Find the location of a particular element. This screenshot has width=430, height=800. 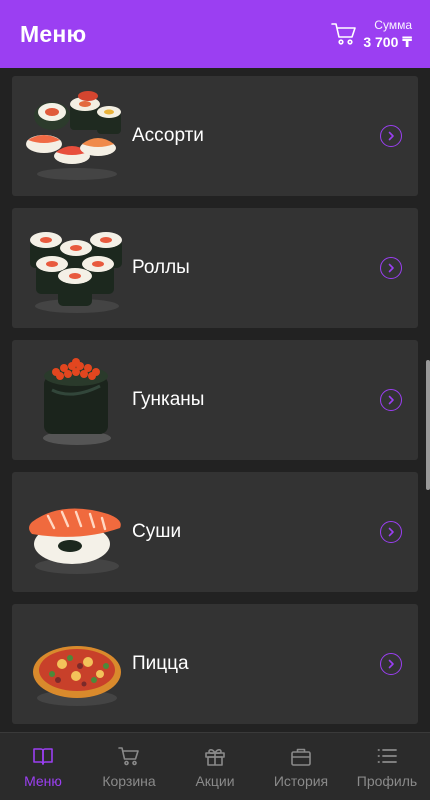

briefcase-icon is located at coordinates (301, 757).